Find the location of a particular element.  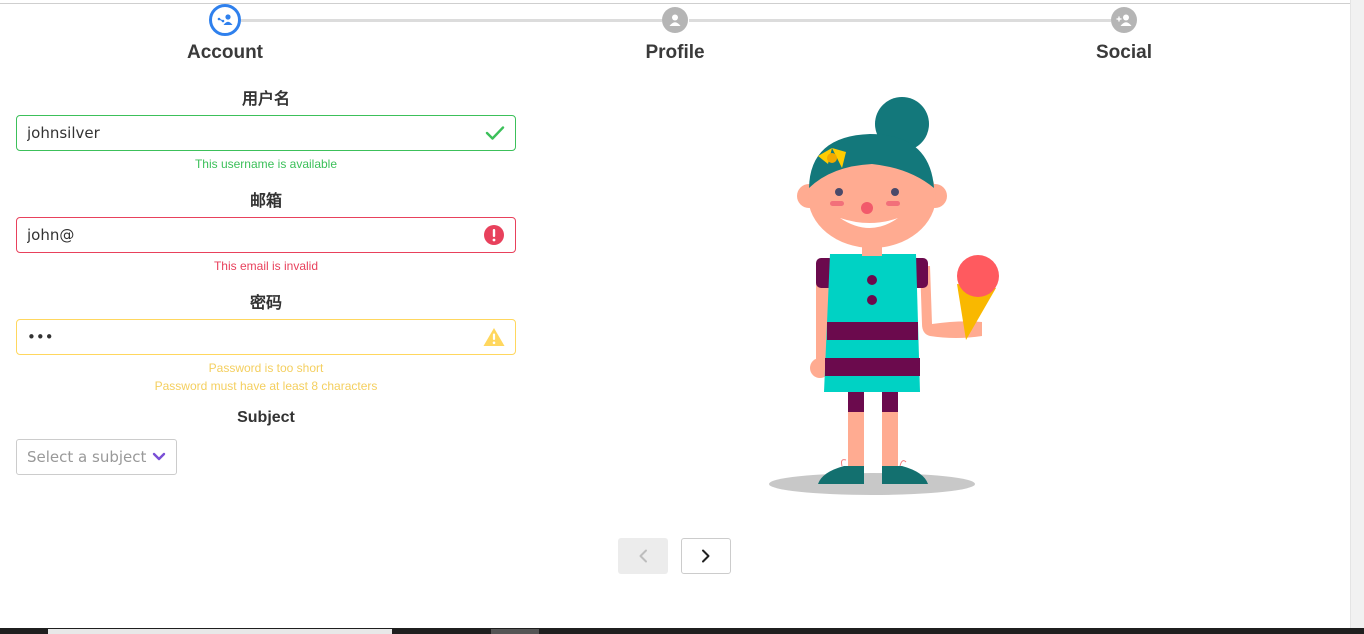

share-person-icon is located at coordinates (225, 19).